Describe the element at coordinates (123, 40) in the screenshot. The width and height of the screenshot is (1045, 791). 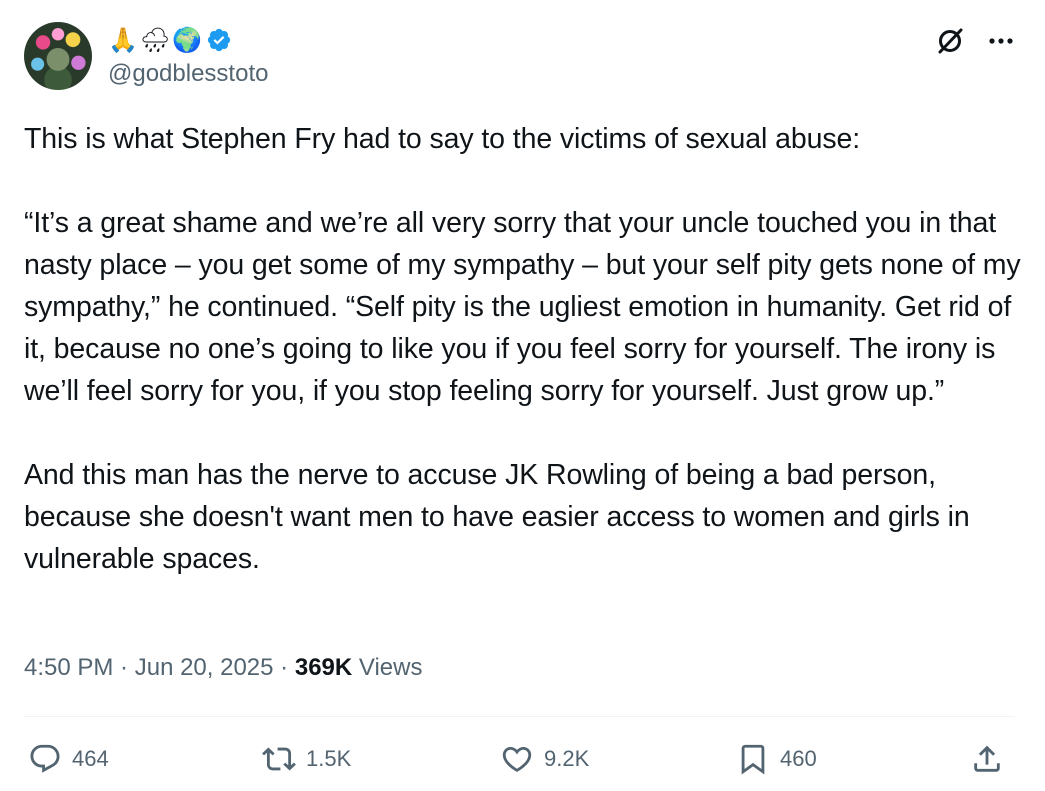
I see `folded-hands-emoji: 🙏` at that location.